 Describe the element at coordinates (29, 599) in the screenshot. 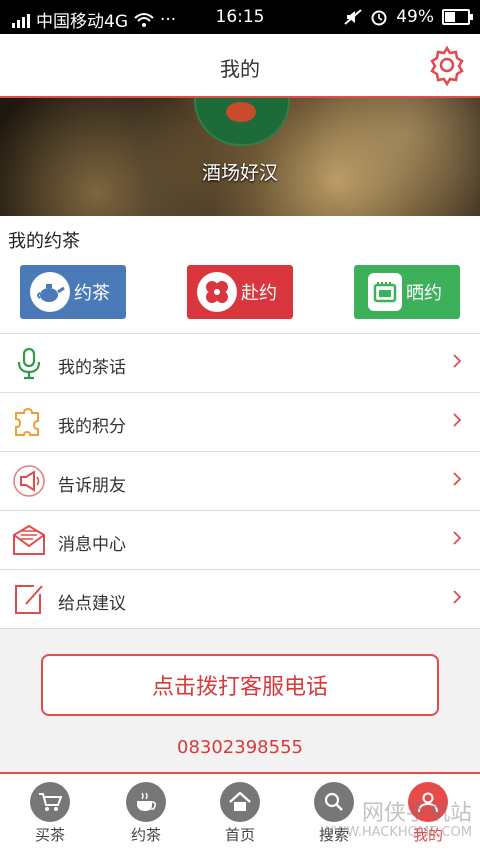

I see `edit-icon` at that location.